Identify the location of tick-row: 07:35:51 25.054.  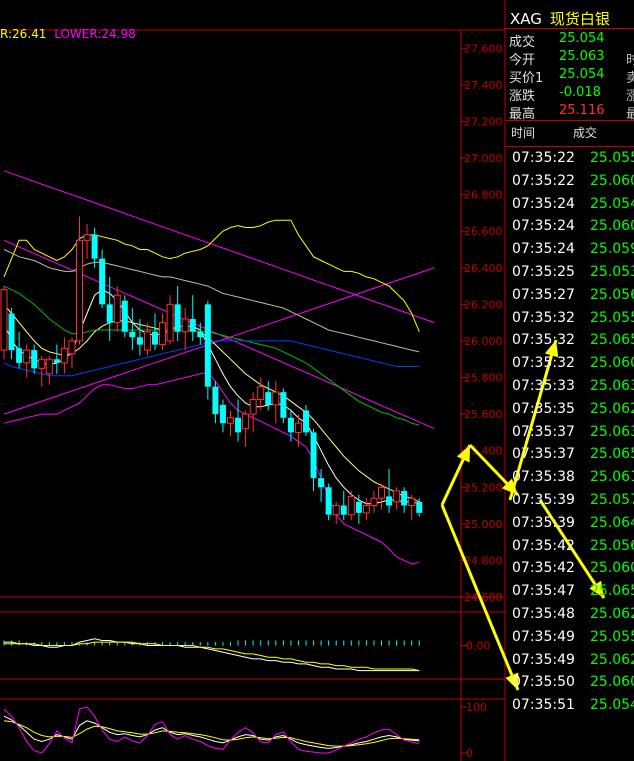
(572, 708).